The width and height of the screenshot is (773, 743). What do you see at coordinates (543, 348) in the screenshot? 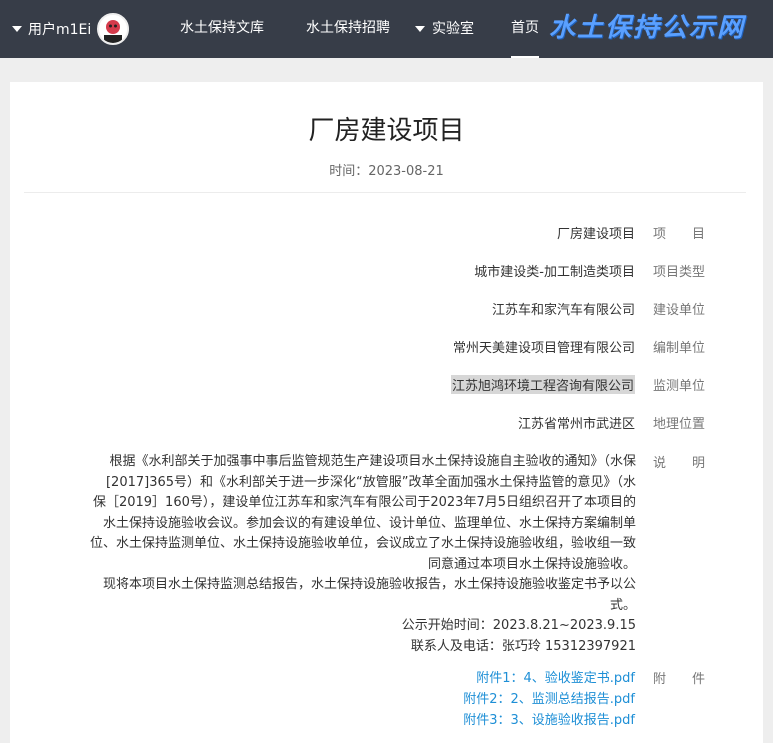
I see `field-value: 常州天美建设项目管理有限公司` at bounding box center [543, 348].